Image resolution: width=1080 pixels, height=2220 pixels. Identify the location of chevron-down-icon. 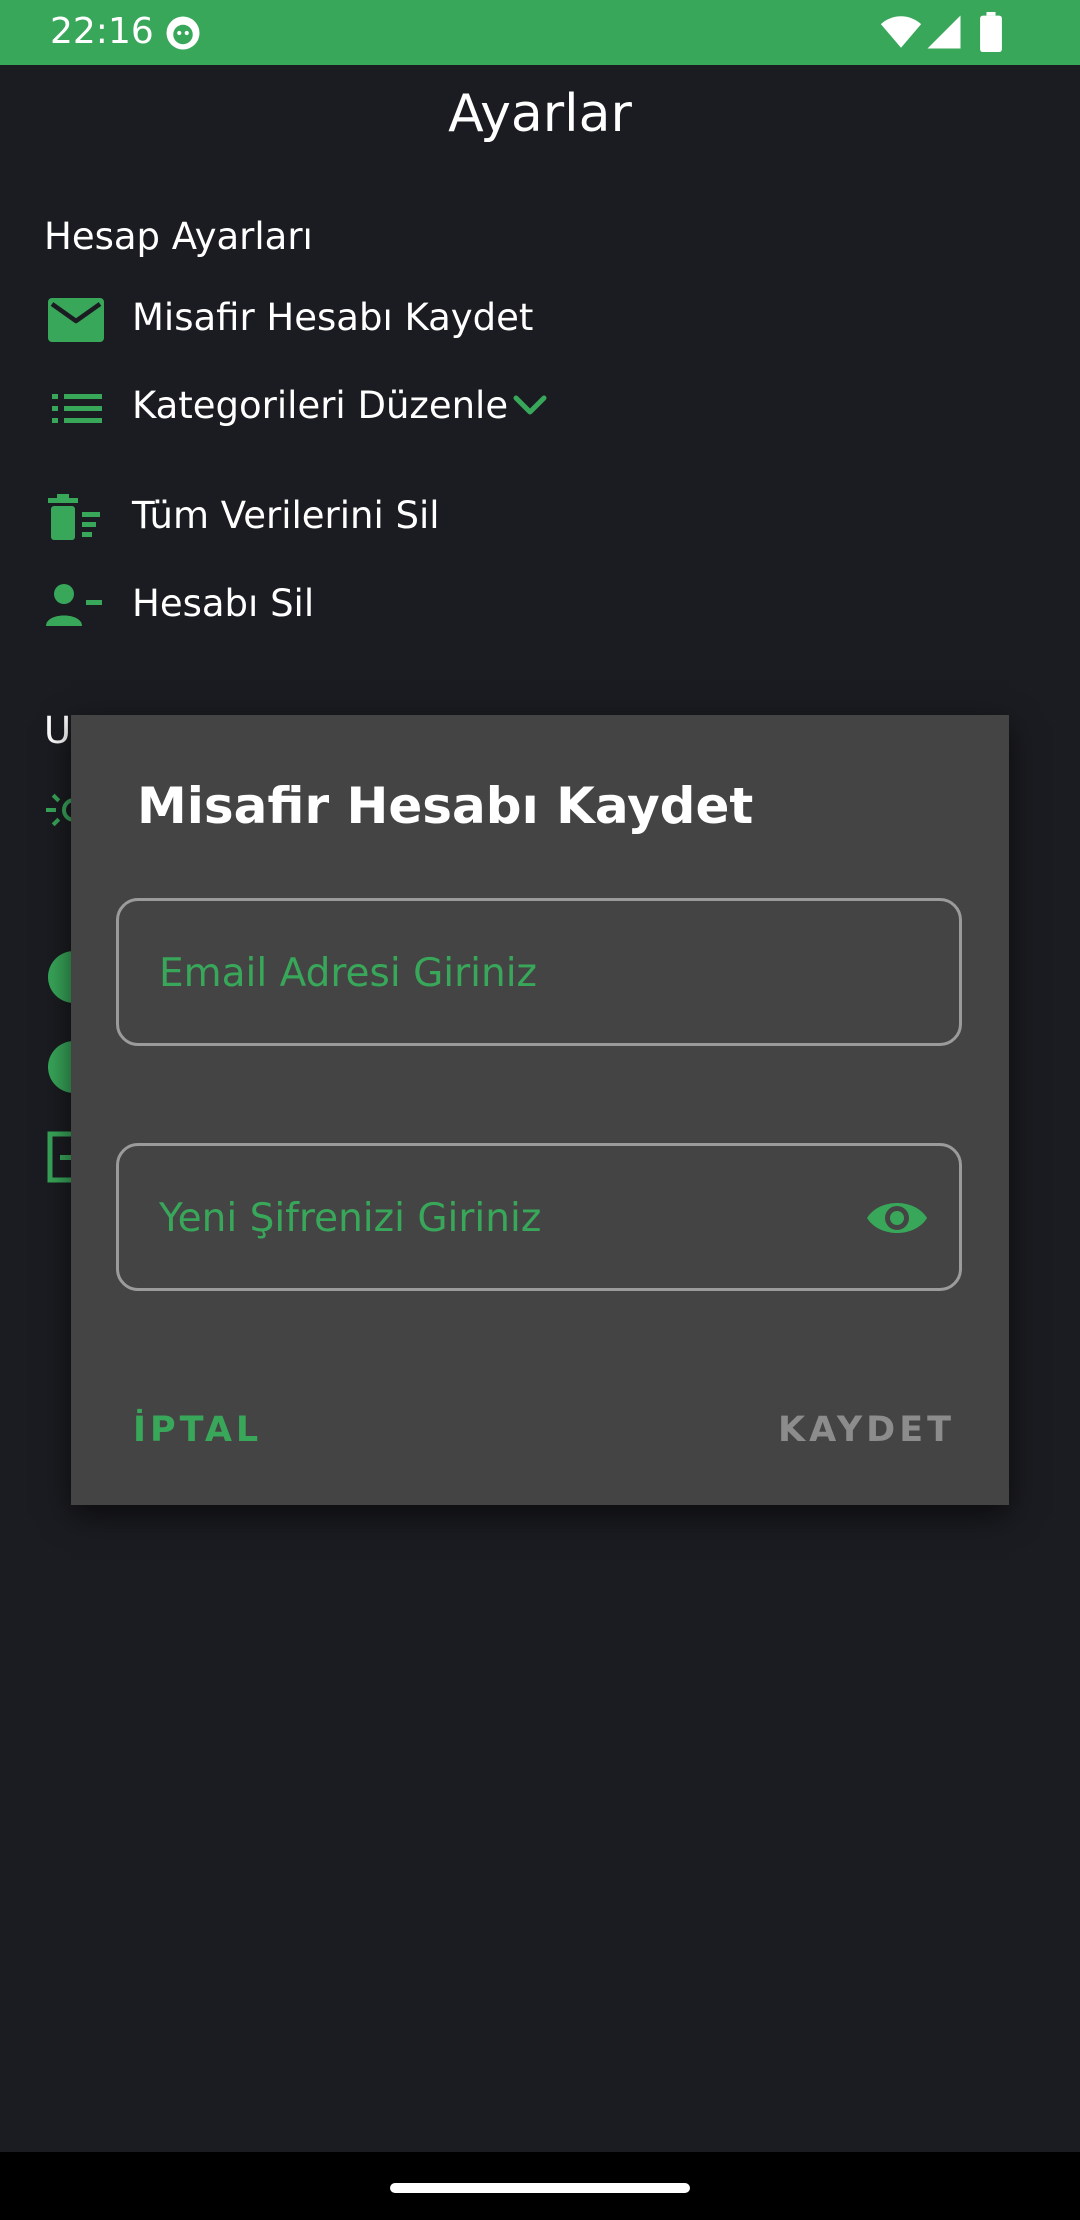
(530, 406).